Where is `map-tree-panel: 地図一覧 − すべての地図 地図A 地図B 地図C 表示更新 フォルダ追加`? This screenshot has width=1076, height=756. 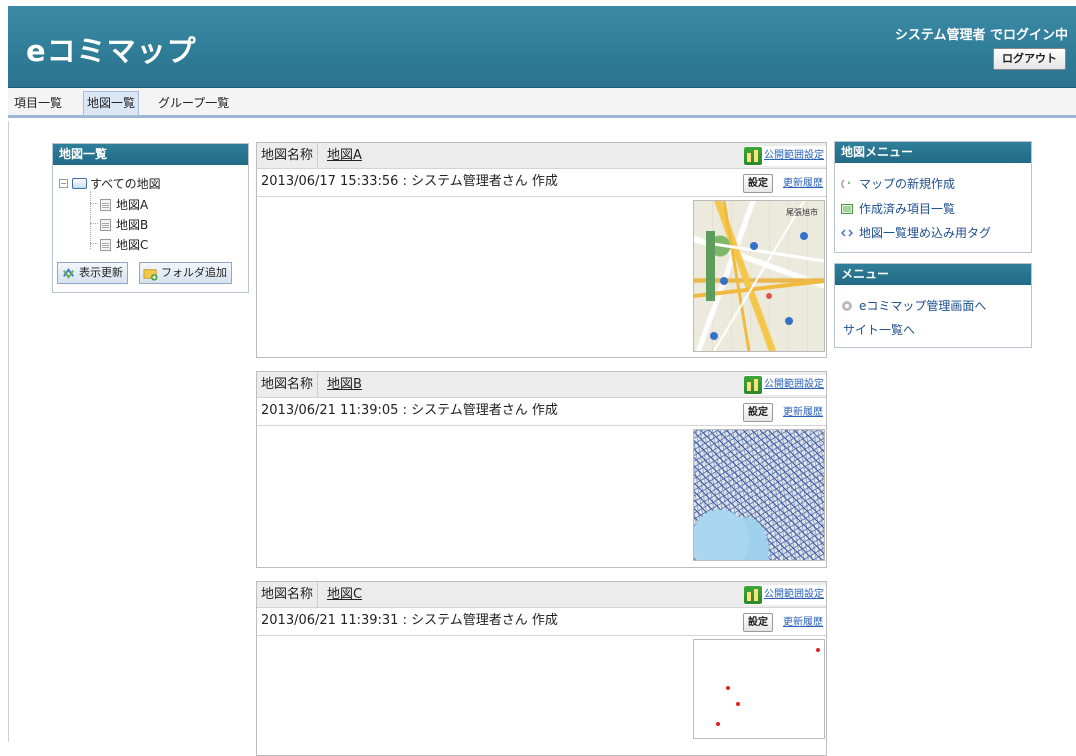
map-tree-panel: 地図一覧 − すべての地図 地図A 地図B 地図C 表示更新 フォルダ追加 is located at coordinates (150, 218).